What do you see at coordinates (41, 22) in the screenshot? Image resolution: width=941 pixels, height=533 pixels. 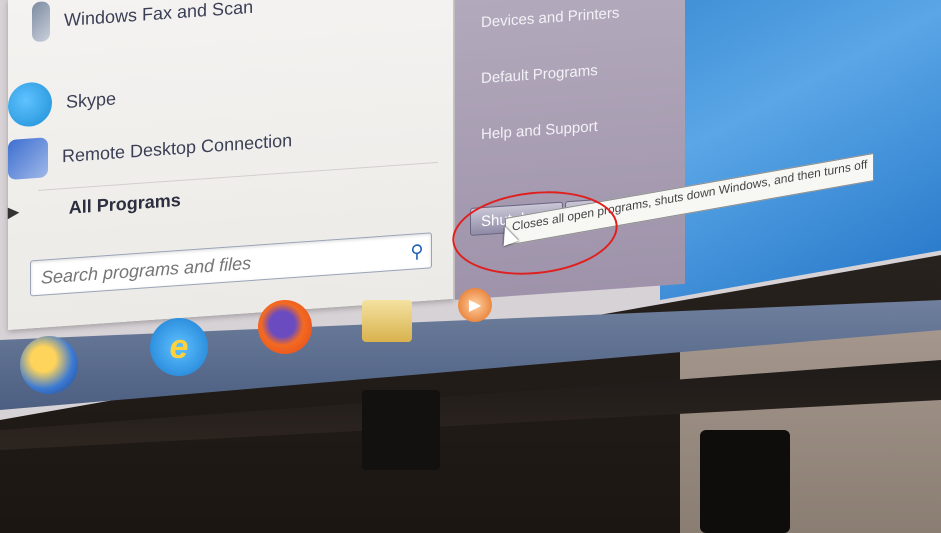 I see `fax-scan-icon` at bounding box center [41, 22].